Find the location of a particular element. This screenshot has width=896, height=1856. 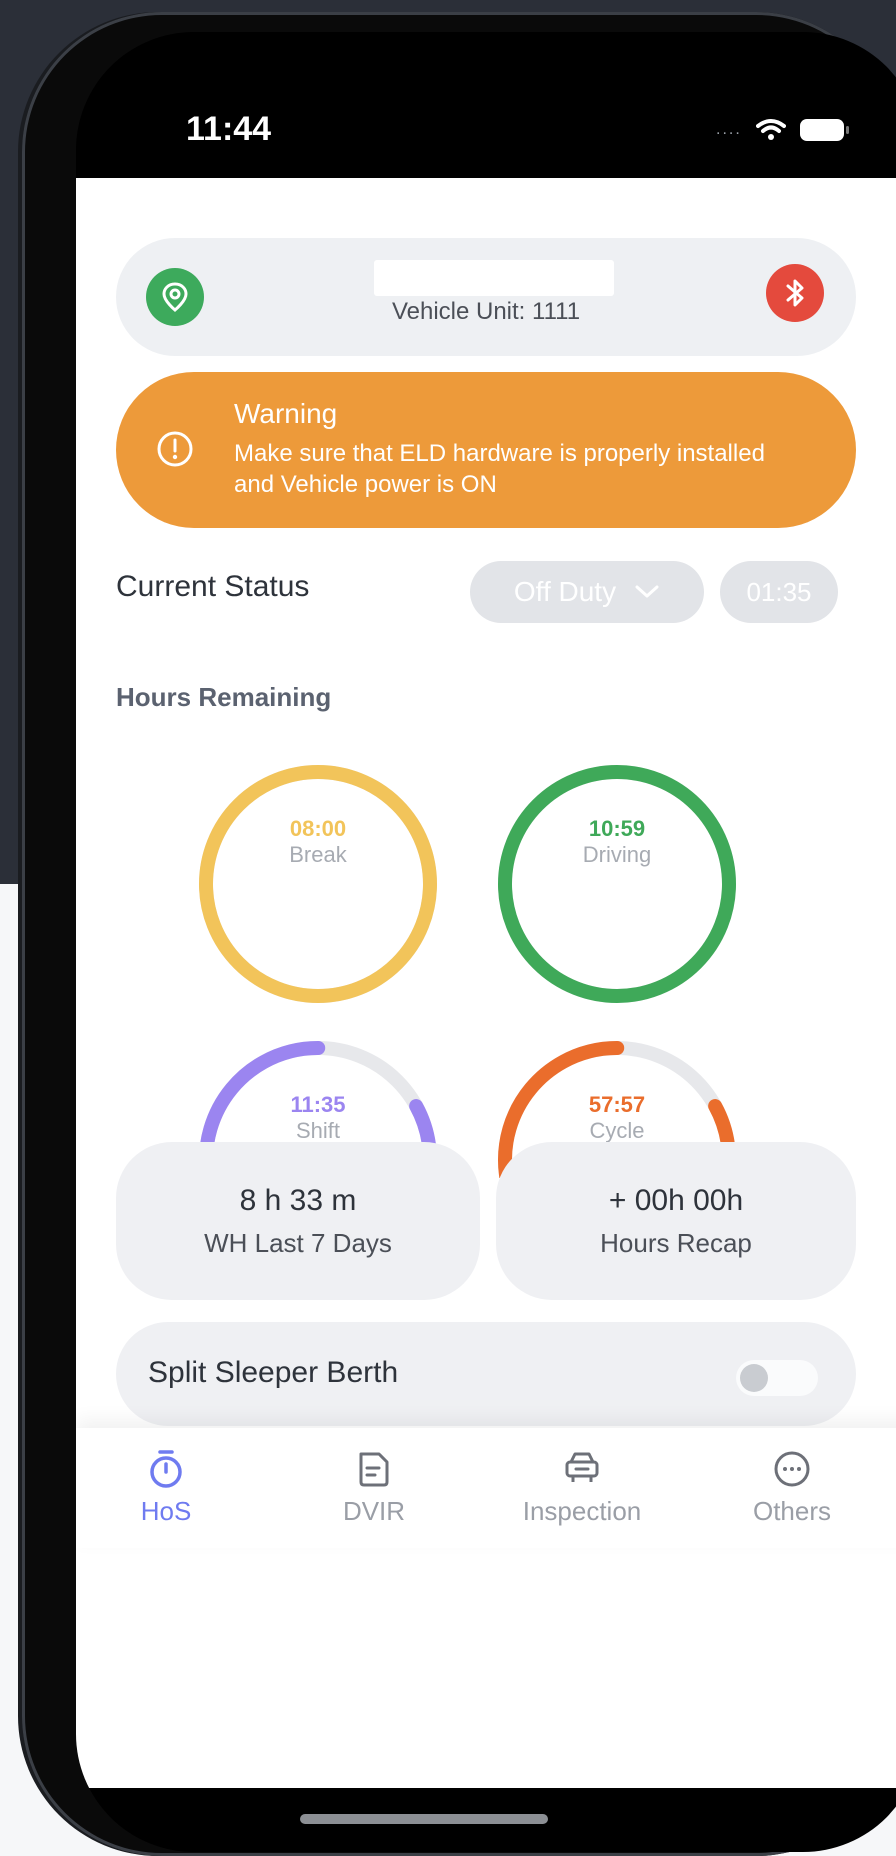

more-dots-icon is located at coordinates (792, 1469).